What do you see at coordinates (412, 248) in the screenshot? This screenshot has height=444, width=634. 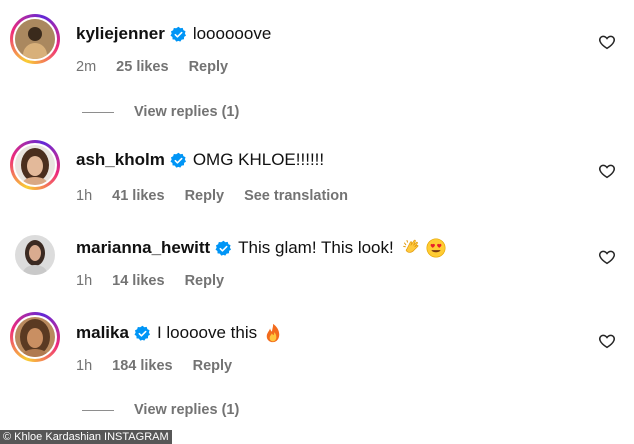 I see `clapping-hands-emoji` at bounding box center [412, 248].